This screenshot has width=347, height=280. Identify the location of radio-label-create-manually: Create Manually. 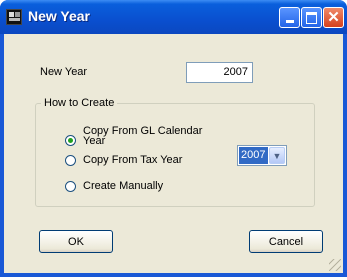
(123, 186).